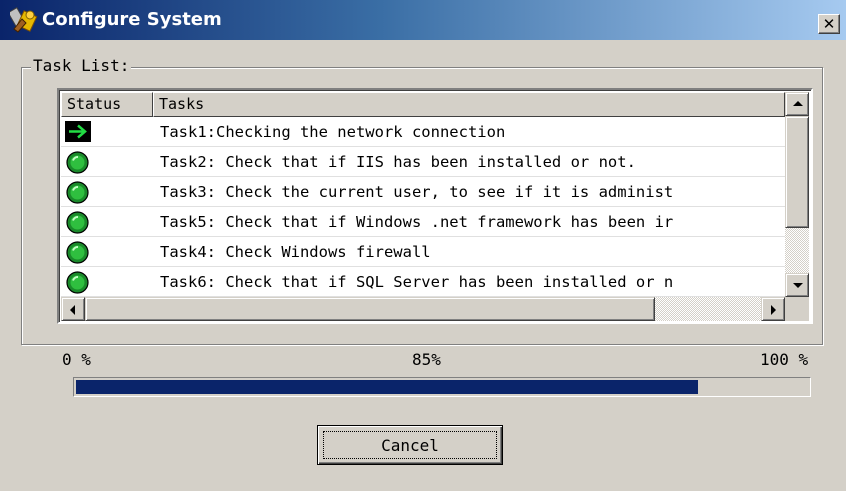  What do you see at coordinates (469, 104) in the screenshot?
I see `column-header-tasks: Tasks` at bounding box center [469, 104].